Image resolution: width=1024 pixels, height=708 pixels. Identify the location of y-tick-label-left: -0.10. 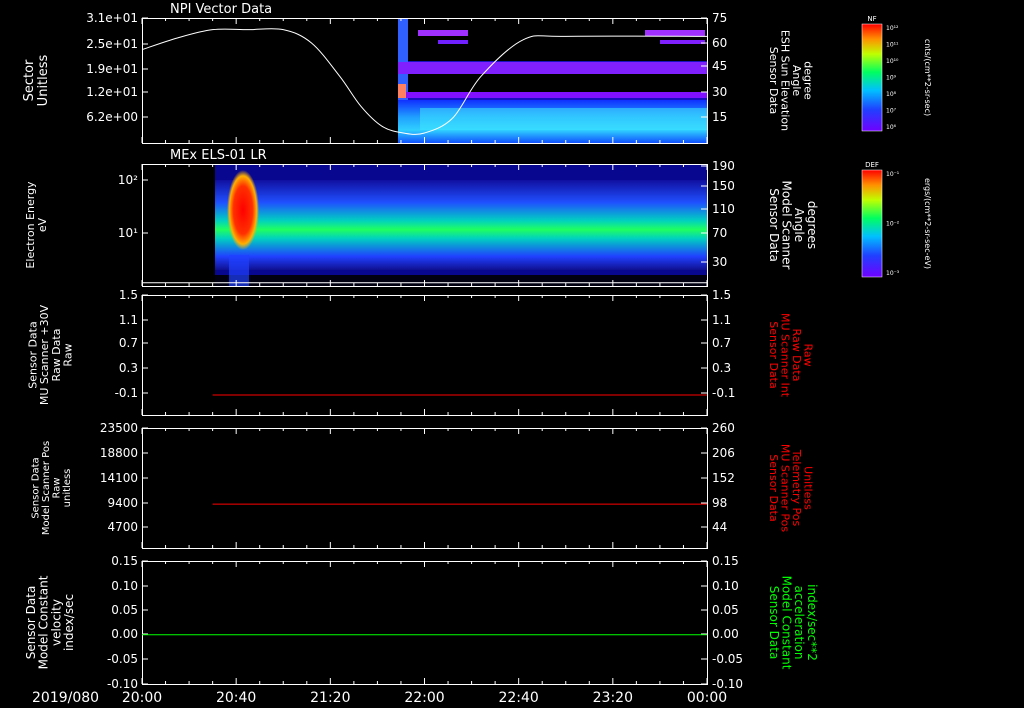
(122, 684).